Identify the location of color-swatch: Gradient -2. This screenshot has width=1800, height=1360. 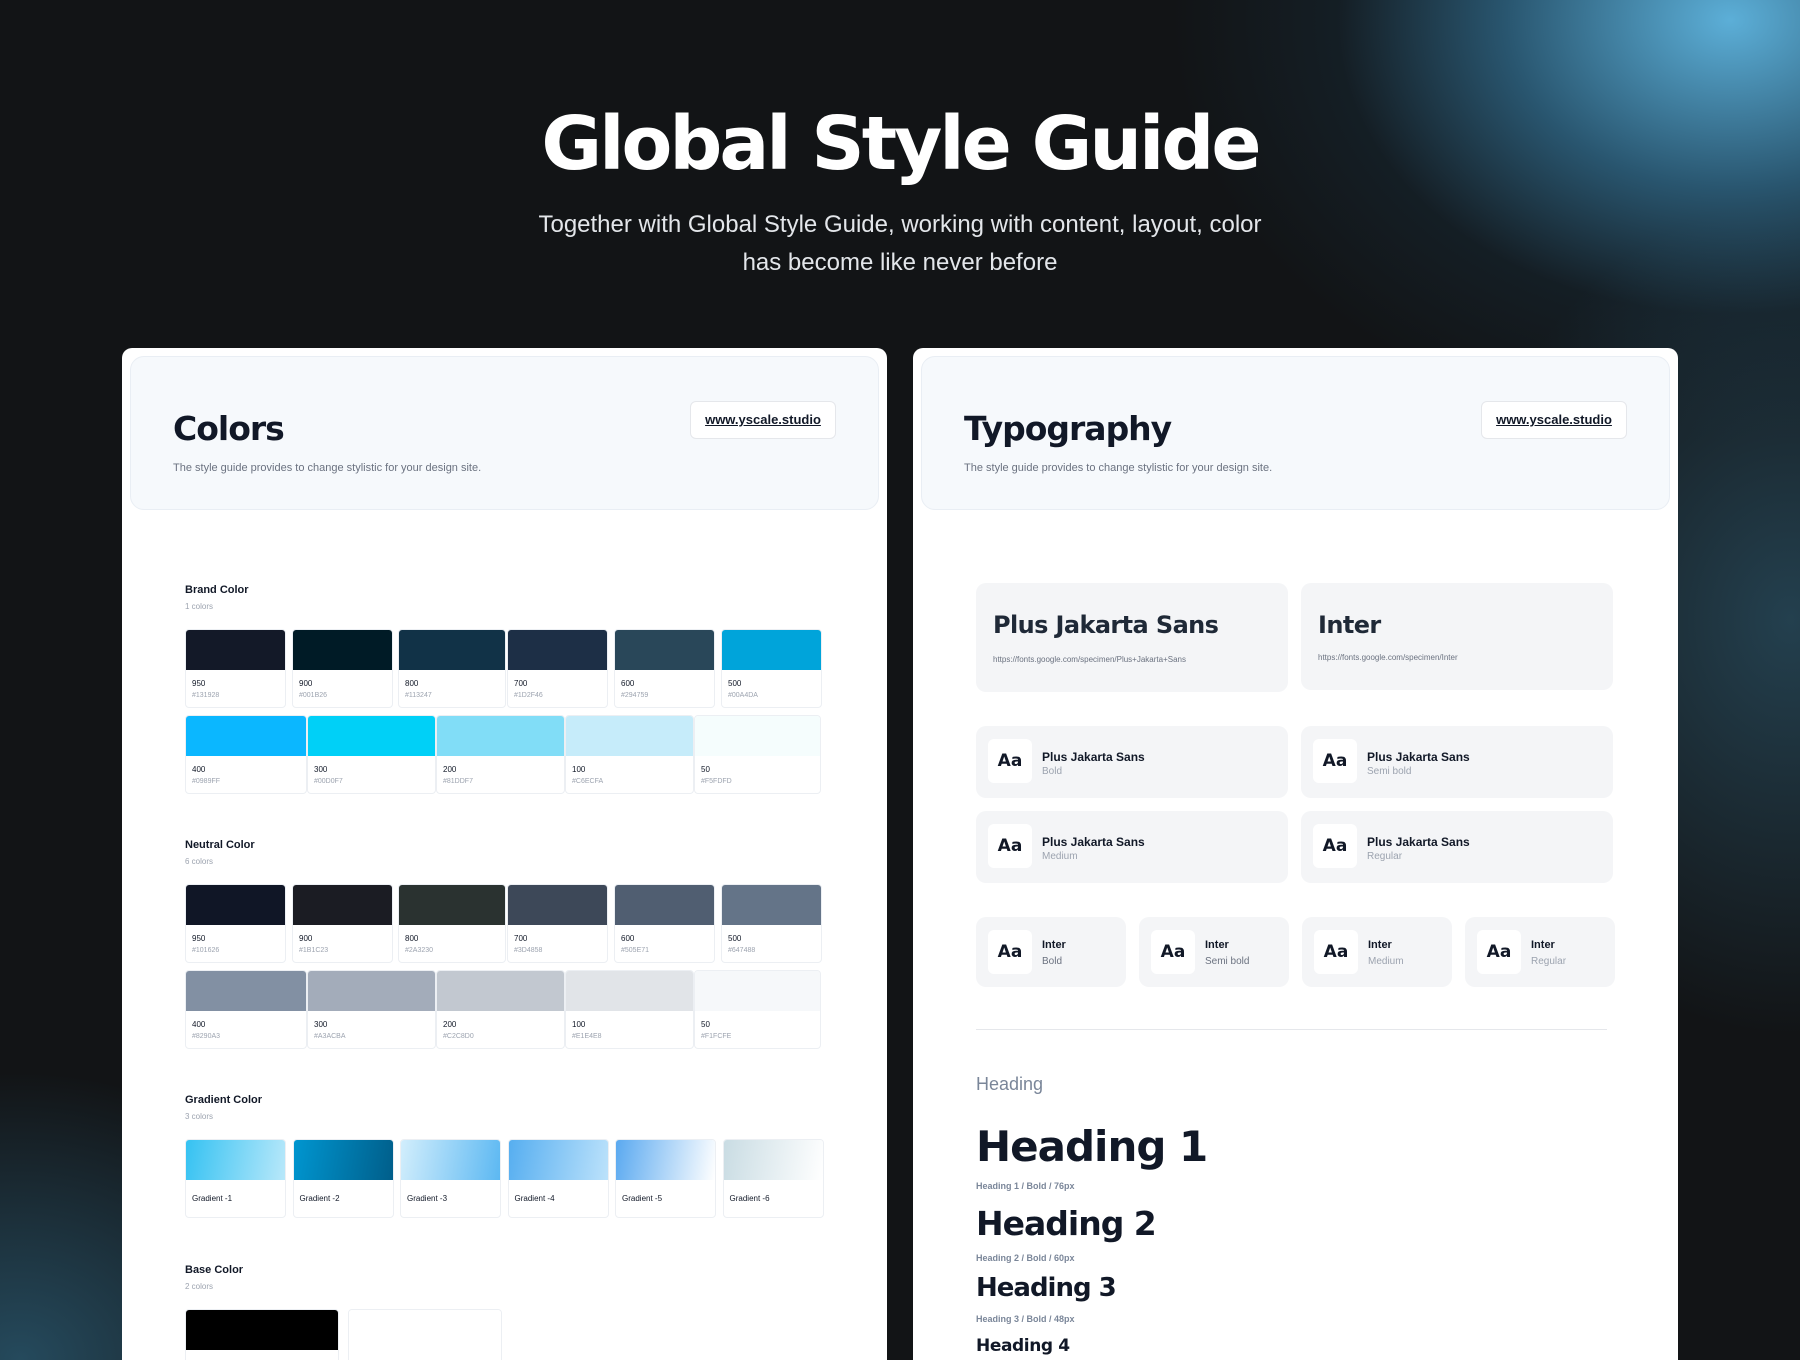
(343, 1178).